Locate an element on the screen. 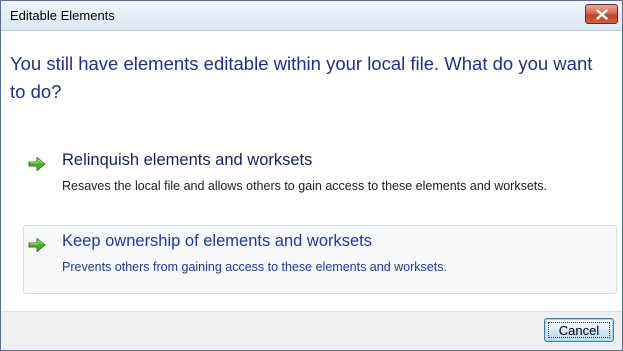 Image resolution: width=623 pixels, height=351 pixels. window-title: Editable Elements is located at coordinates (62, 15).